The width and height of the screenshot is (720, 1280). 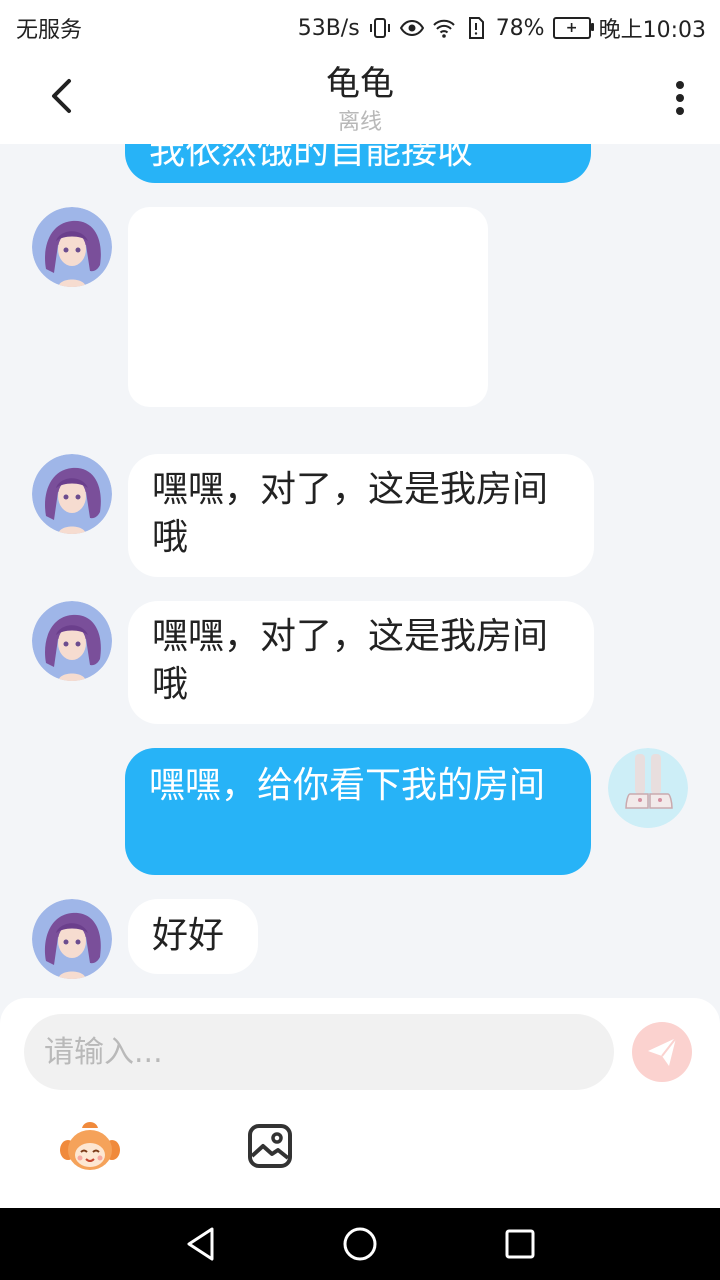 I want to click on message-bubble-incoming: 好好, so click(x=193, y=936).